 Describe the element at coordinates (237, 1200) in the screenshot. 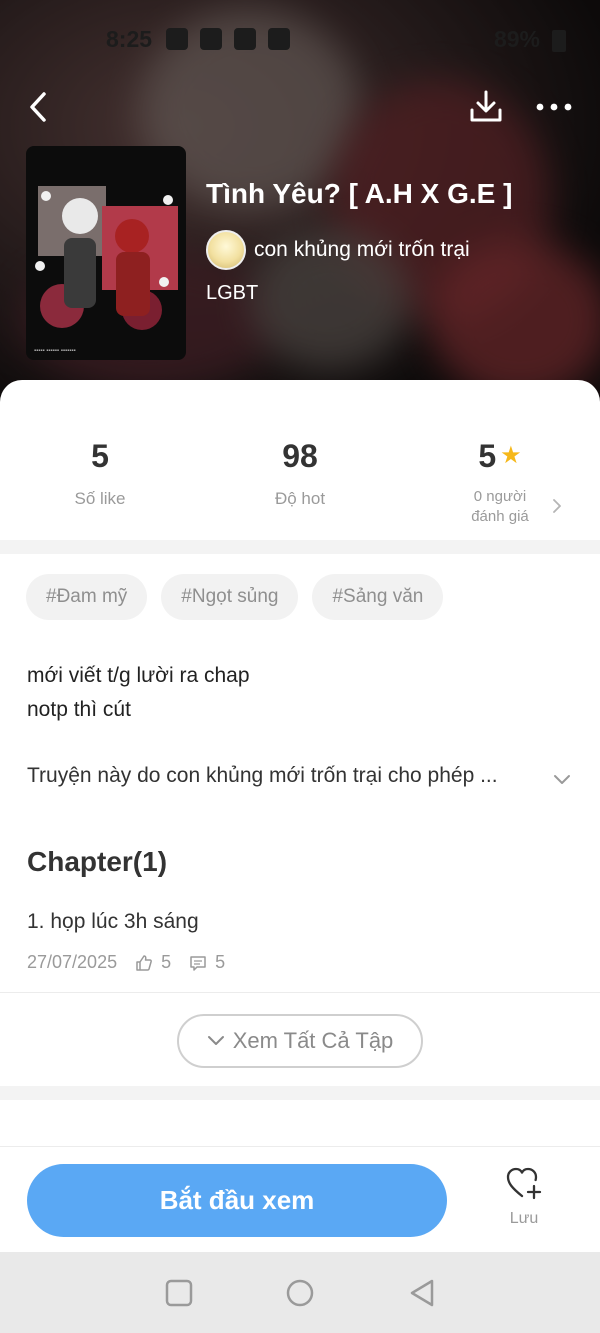

I see `start-reading-button: Bắt đầu xem` at that location.